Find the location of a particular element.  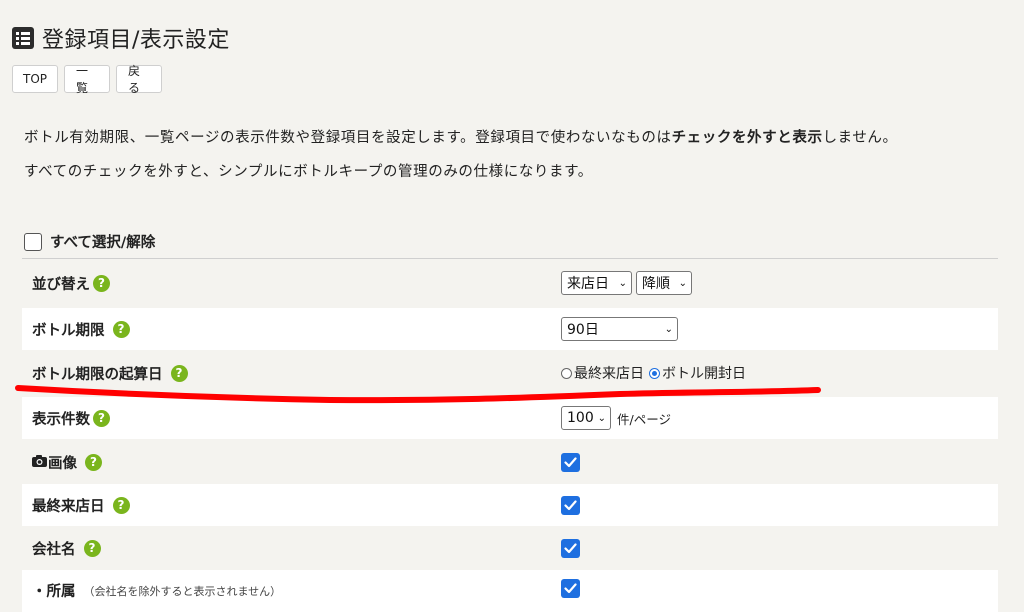

description-line-2: すべてのチェックを外すと、シンプルにボトルキープの管理のみの仕様になります。 is located at coordinates (308, 172).